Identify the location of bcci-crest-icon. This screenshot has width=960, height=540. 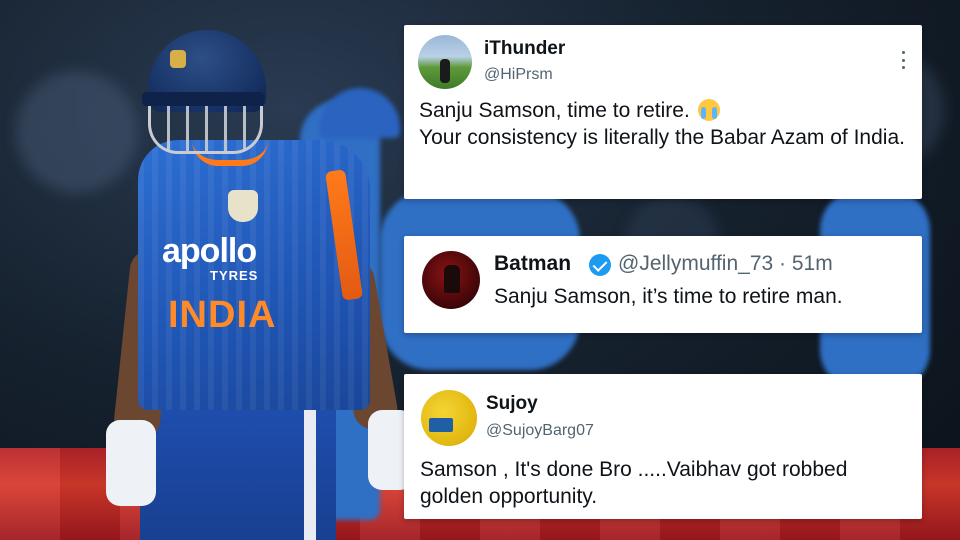
(243, 206).